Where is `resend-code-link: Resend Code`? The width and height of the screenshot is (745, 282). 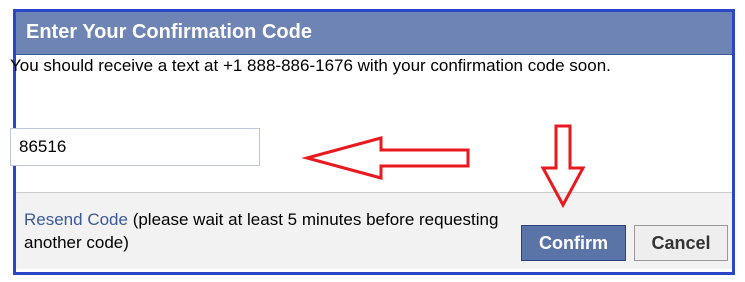
resend-code-link: Resend Code is located at coordinates (76, 219).